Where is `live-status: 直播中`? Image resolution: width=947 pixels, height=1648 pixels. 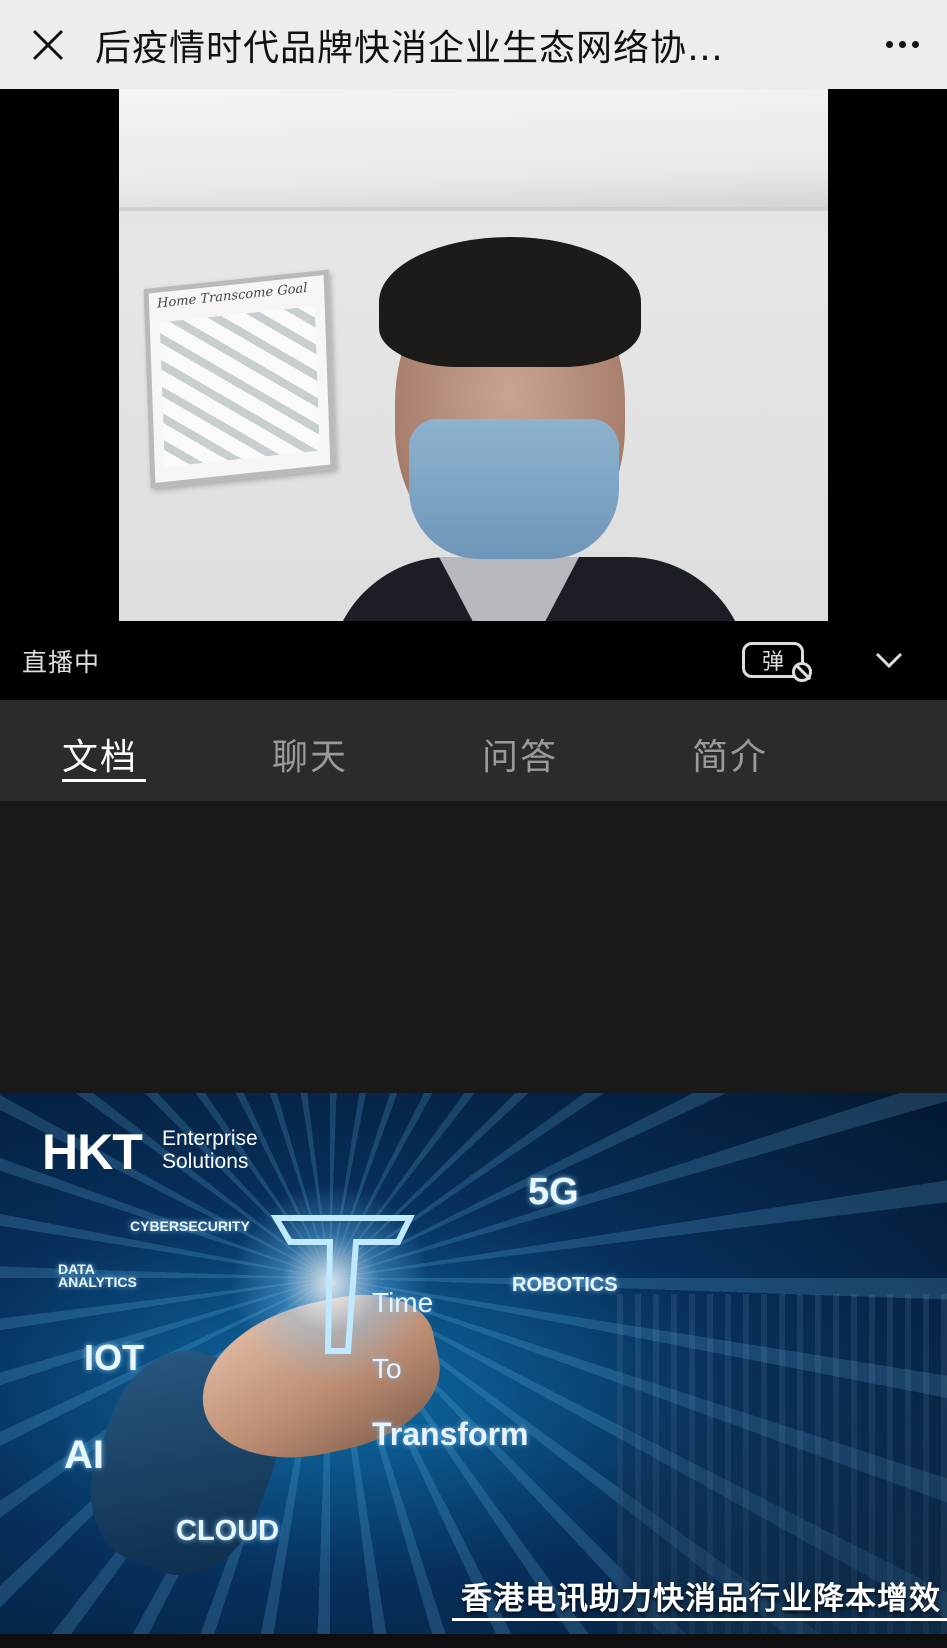
live-status: 直播中 is located at coordinates (61, 662).